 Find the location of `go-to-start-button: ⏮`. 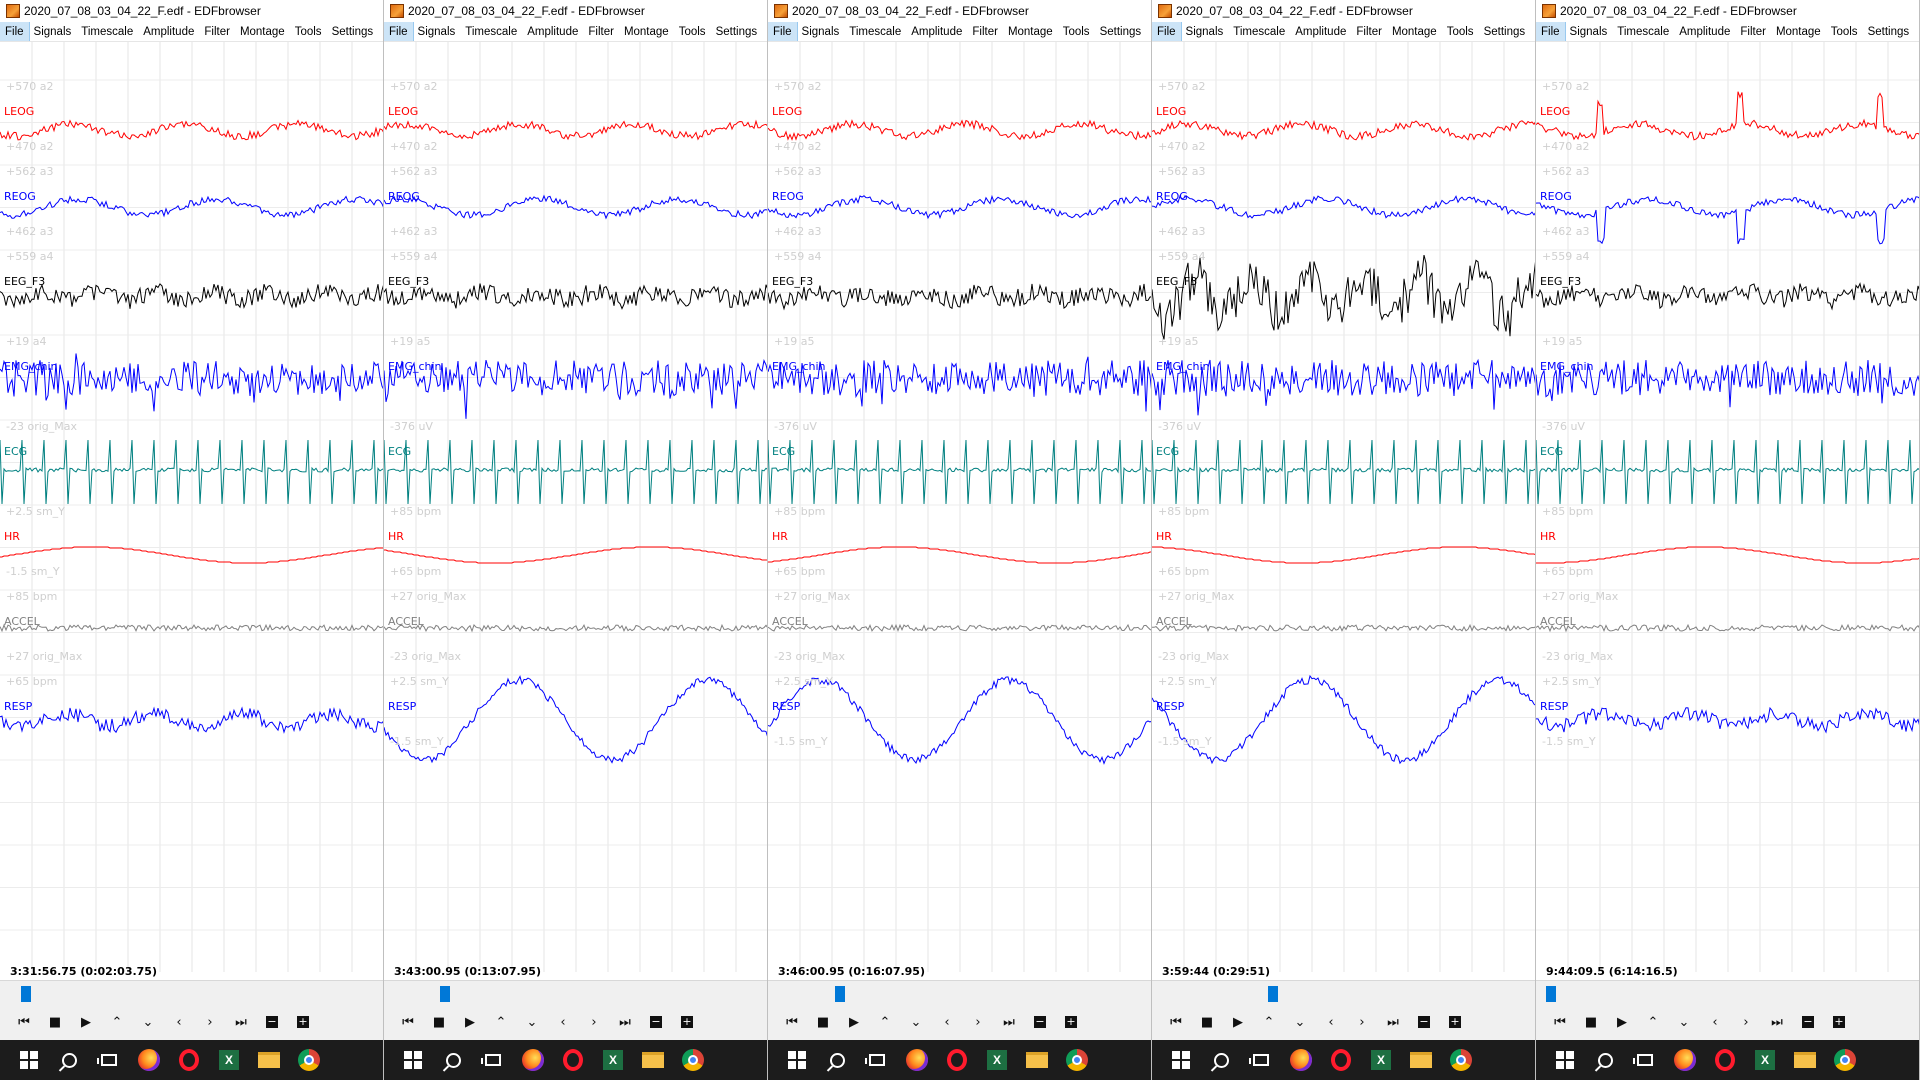

go-to-start-button: ⏮ is located at coordinates (24, 1022).